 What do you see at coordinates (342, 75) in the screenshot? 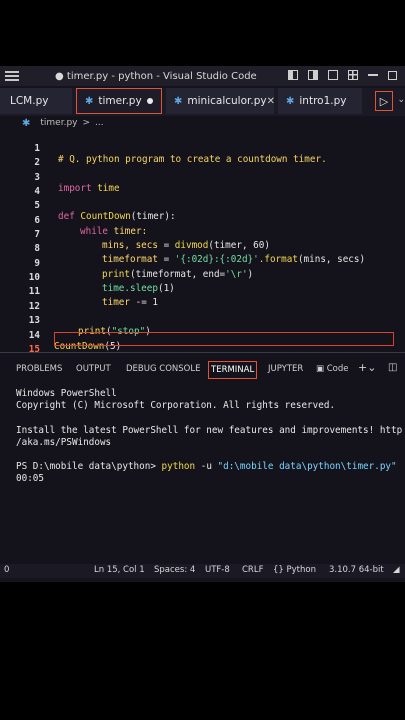
I see `window-controls` at bounding box center [342, 75].